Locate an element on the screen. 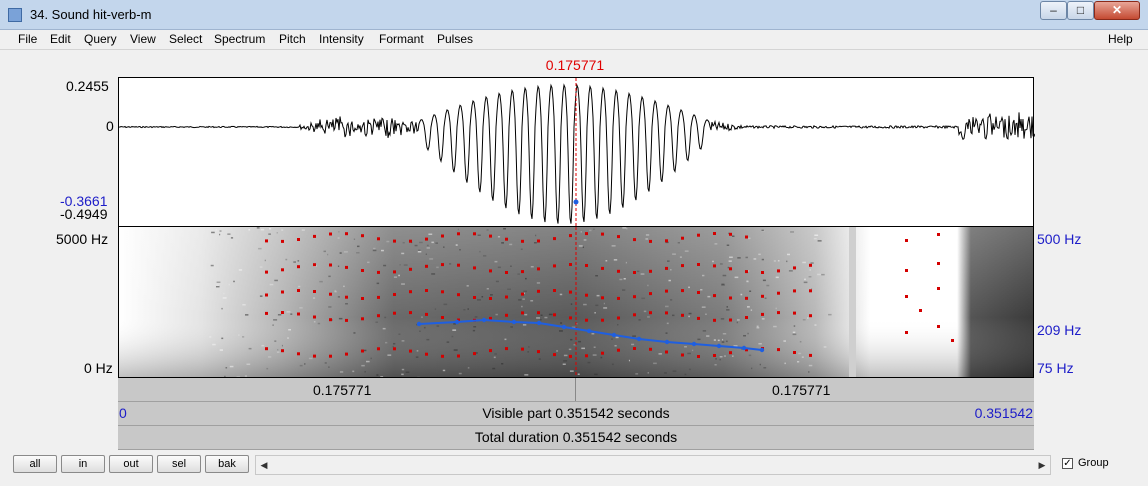  left-segment-duration: 0.175771 is located at coordinates (342, 390).